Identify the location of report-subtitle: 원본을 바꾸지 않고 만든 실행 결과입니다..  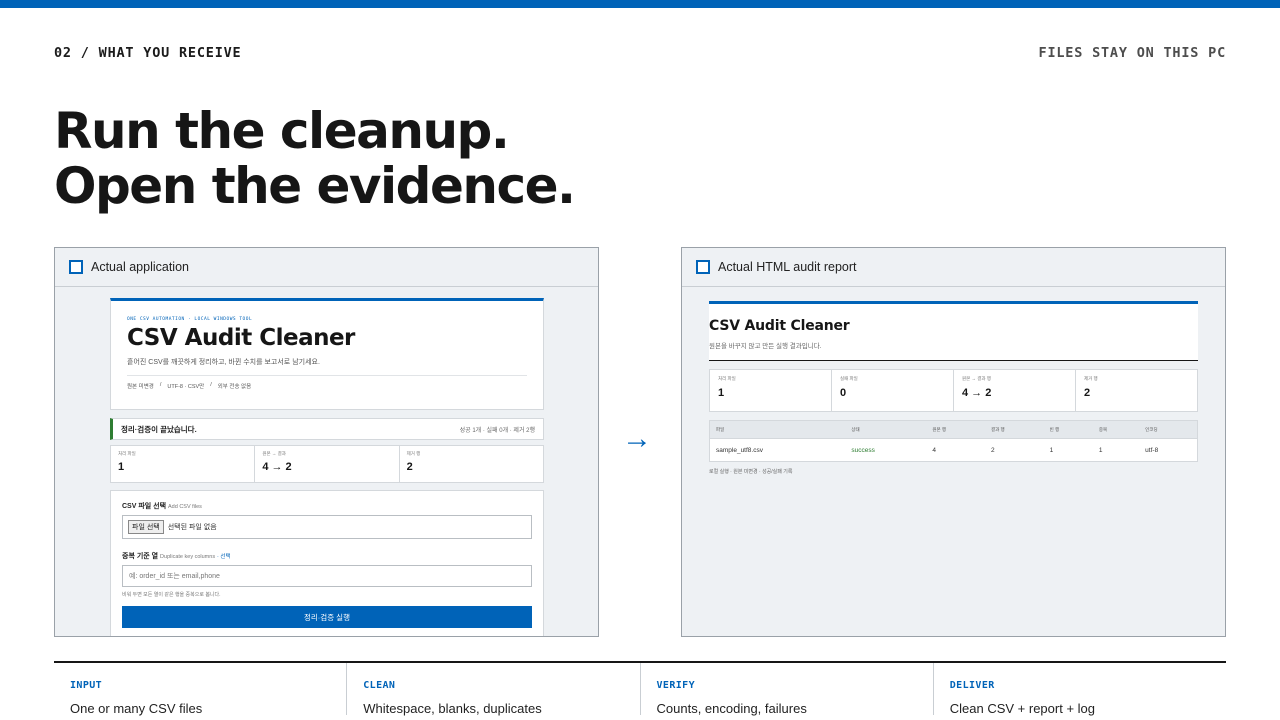
(765, 346).